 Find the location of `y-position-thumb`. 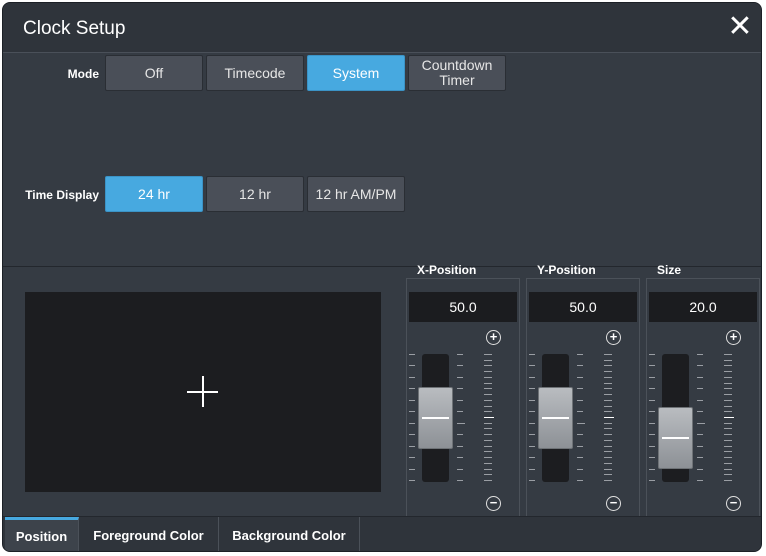

y-position-thumb is located at coordinates (555, 418).